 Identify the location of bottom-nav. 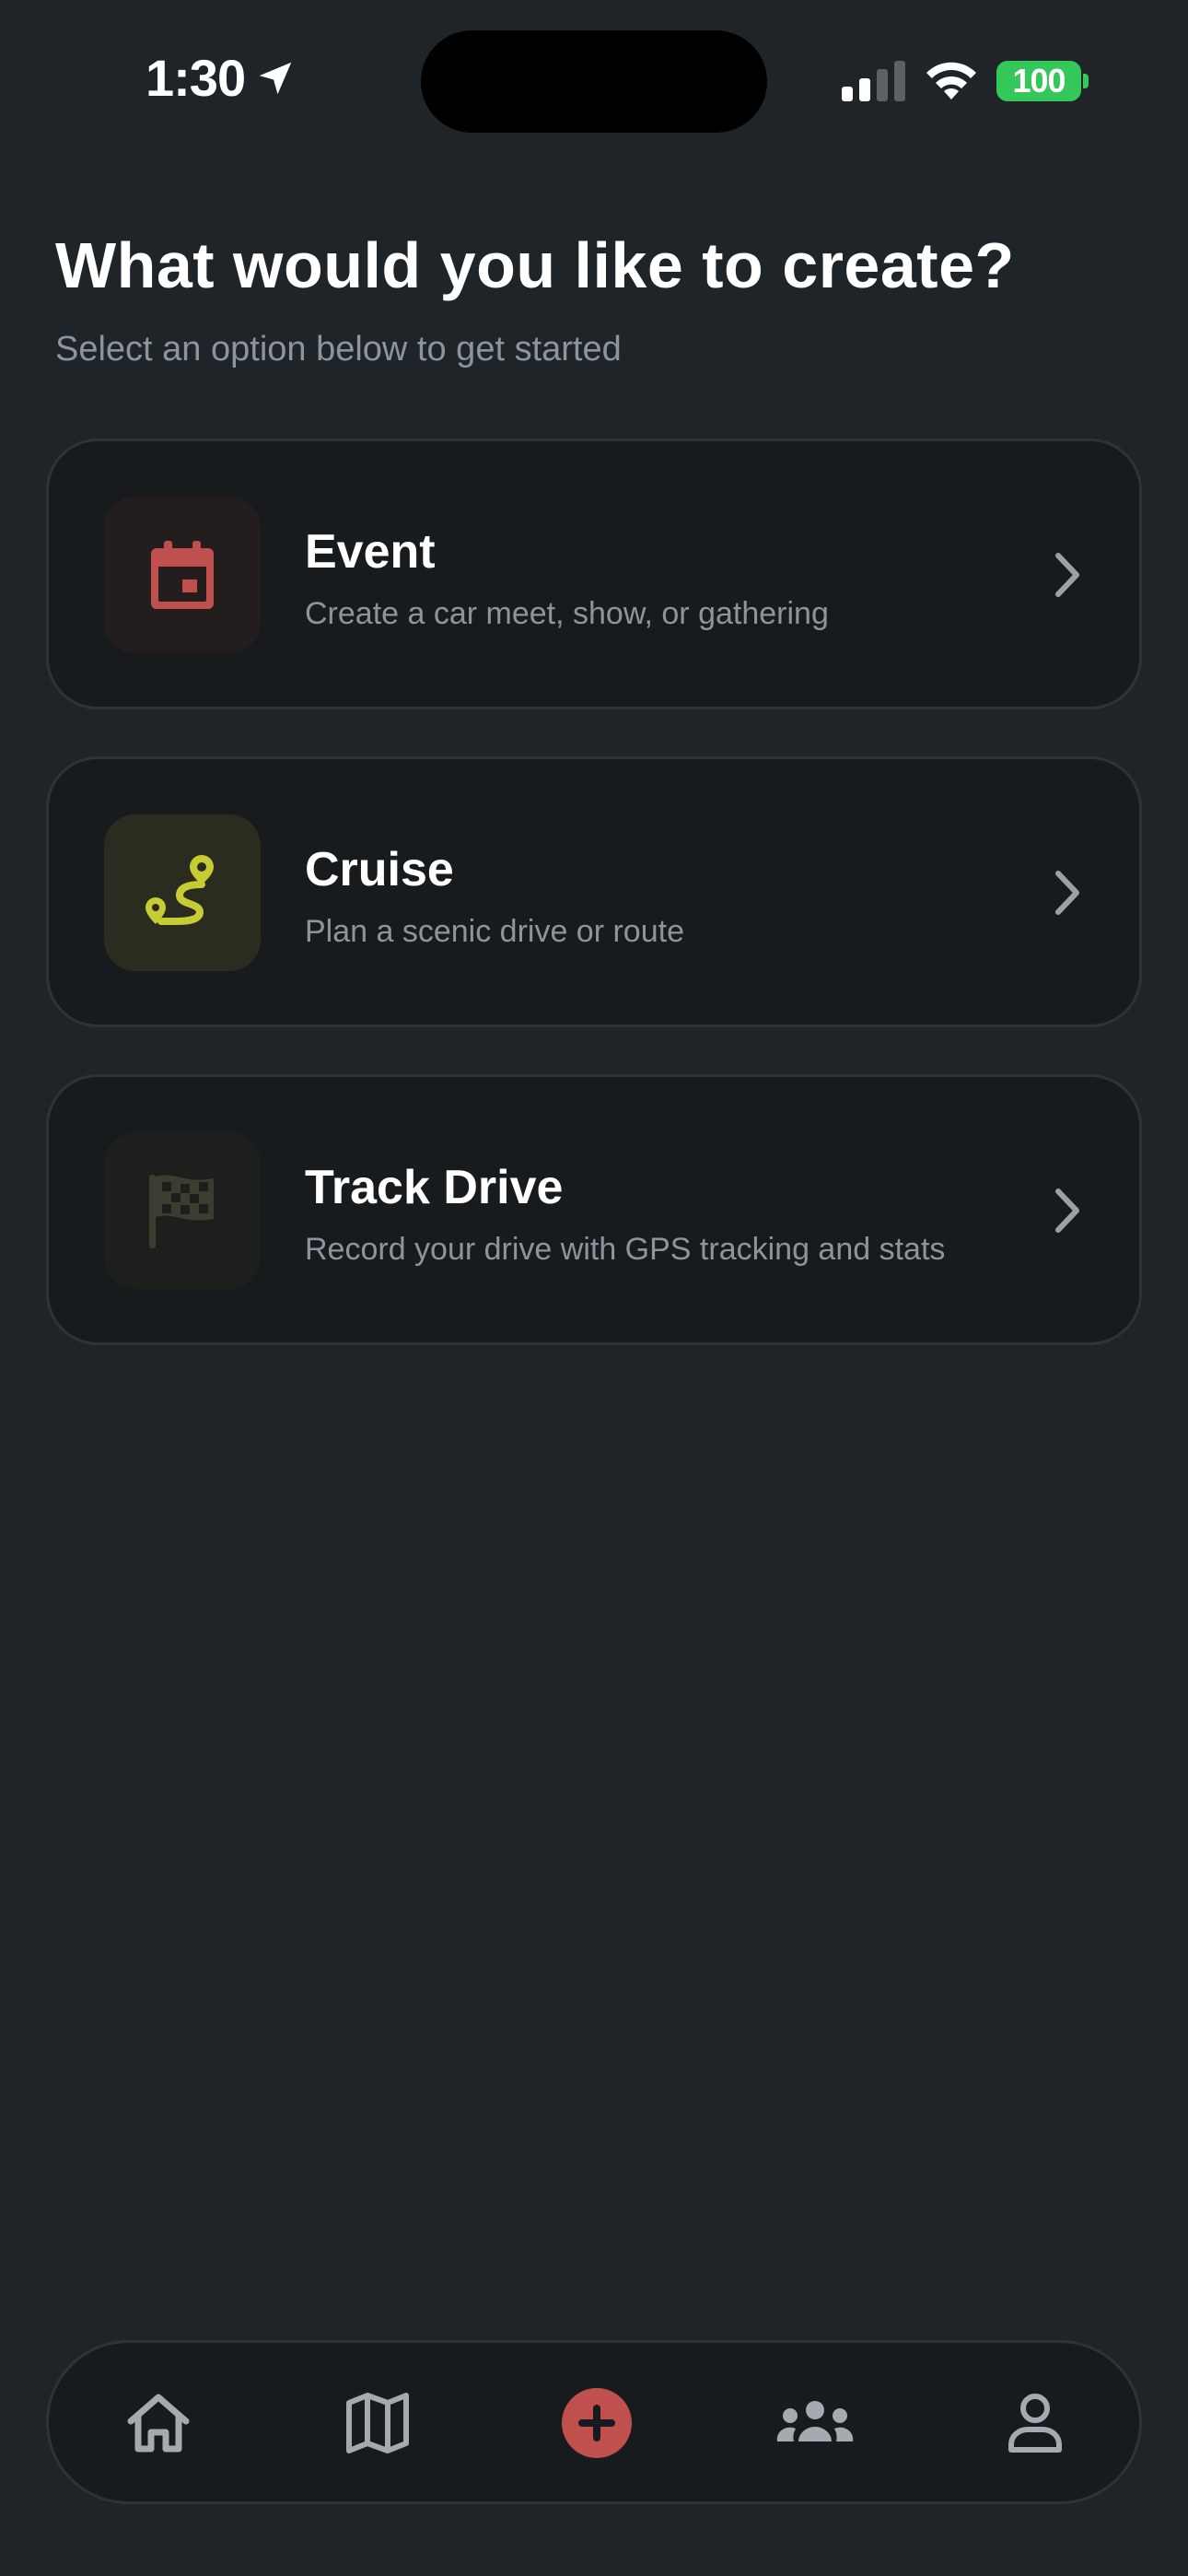
(594, 2422).